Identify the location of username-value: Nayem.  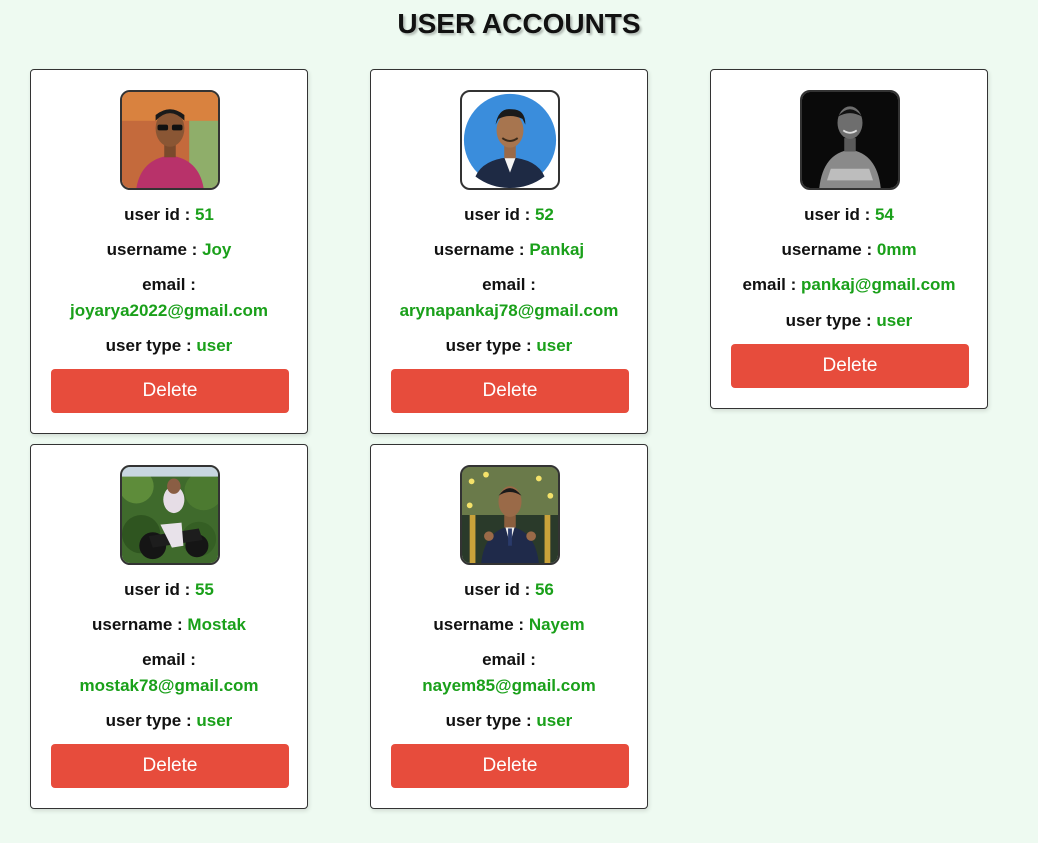
(556, 624).